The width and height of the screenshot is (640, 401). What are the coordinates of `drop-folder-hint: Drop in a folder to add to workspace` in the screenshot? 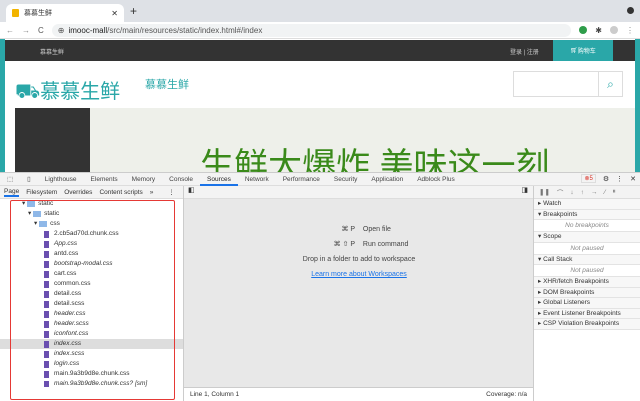 It's located at (359, 259).